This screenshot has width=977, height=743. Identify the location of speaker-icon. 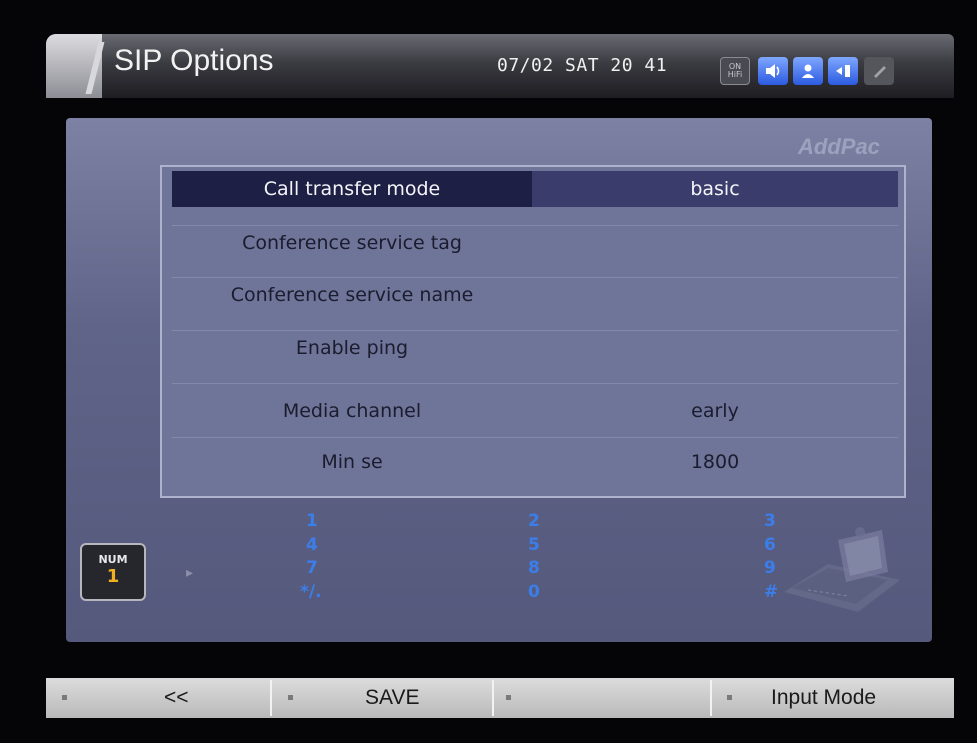
(773, 71).